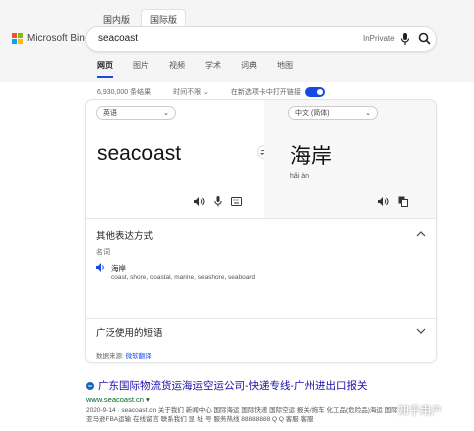 Image resolution: width=474 pixels, height=431 pixels. I want to click on search-input: seacoast, so click(118, 38).